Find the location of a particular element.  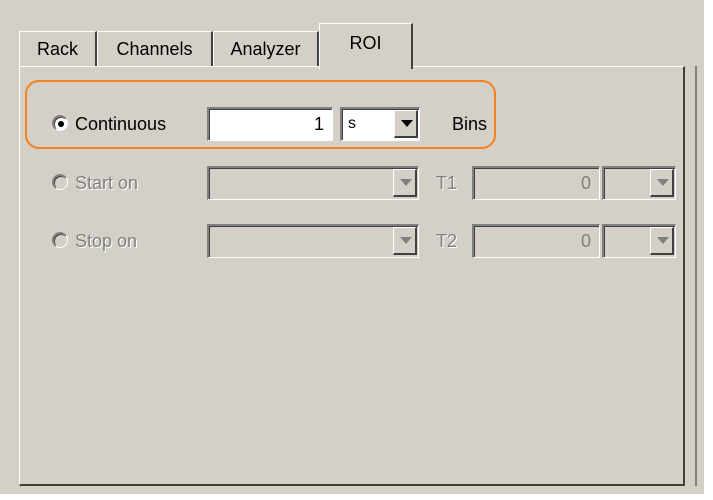

tab-channels: Channels is located at coordinates (155, 49).